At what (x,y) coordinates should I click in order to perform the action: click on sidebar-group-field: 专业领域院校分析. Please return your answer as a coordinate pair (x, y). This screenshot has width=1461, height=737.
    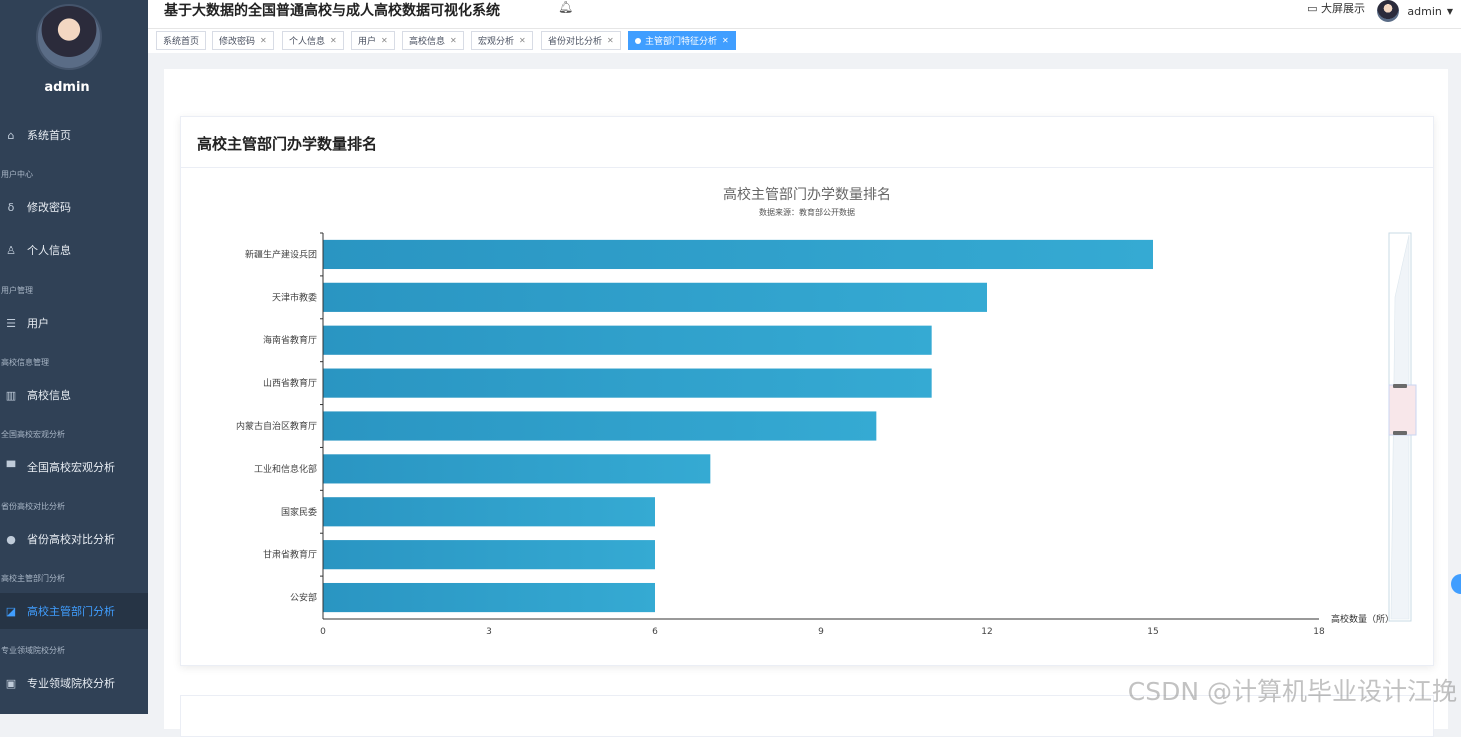
    Looking at the image, I should click on (33, 650).